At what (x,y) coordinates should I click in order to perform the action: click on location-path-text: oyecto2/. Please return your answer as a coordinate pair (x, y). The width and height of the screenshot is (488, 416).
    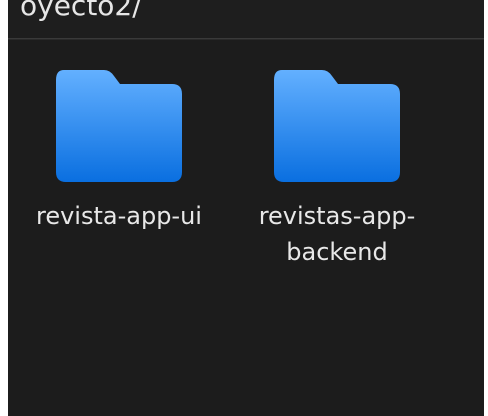
    Looking at the image, I should click on (81, 11).